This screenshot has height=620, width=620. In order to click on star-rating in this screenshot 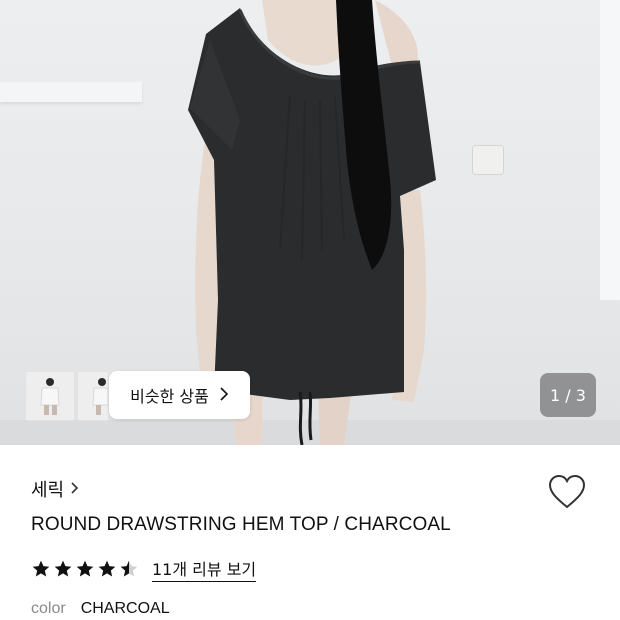, I will do `click(85, 569)`.